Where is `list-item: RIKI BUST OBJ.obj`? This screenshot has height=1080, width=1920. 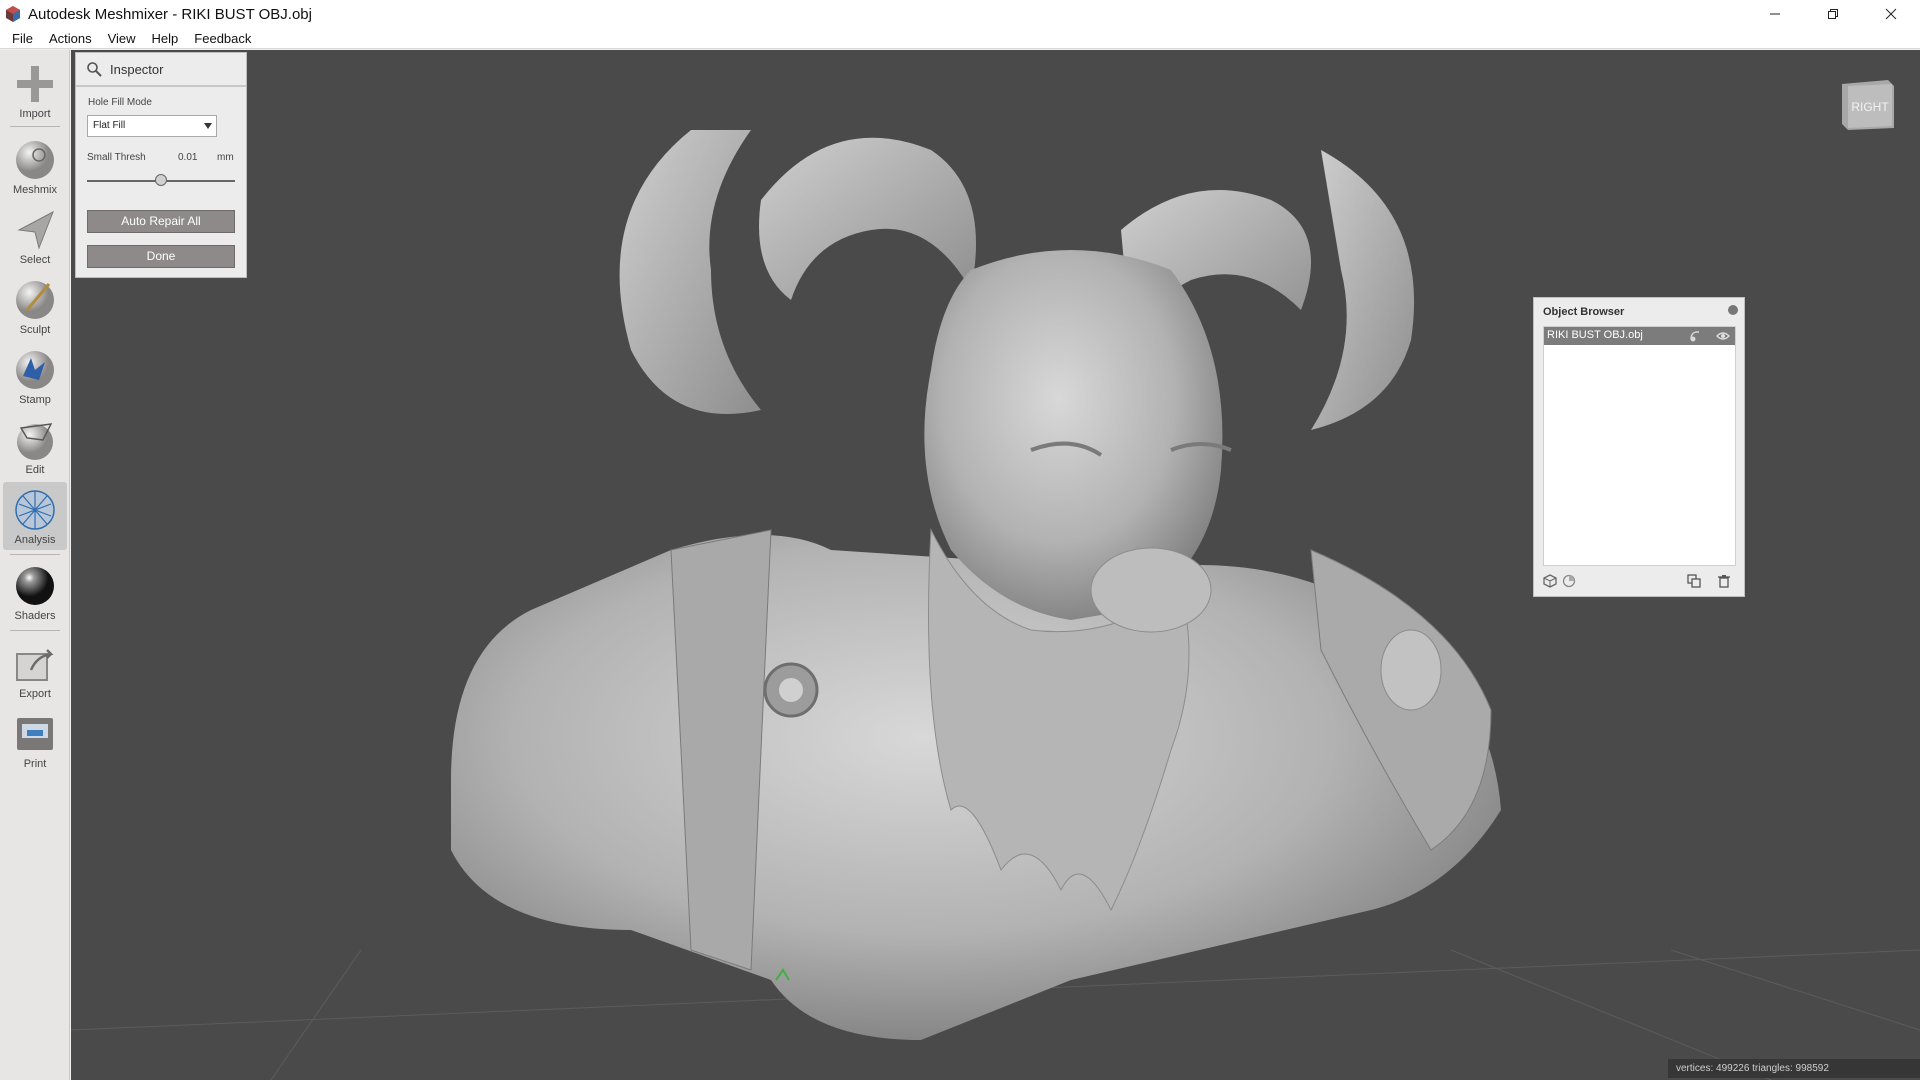
list-item: RIKI BUST OBJ.obj is located at coordinates (1639, 336).